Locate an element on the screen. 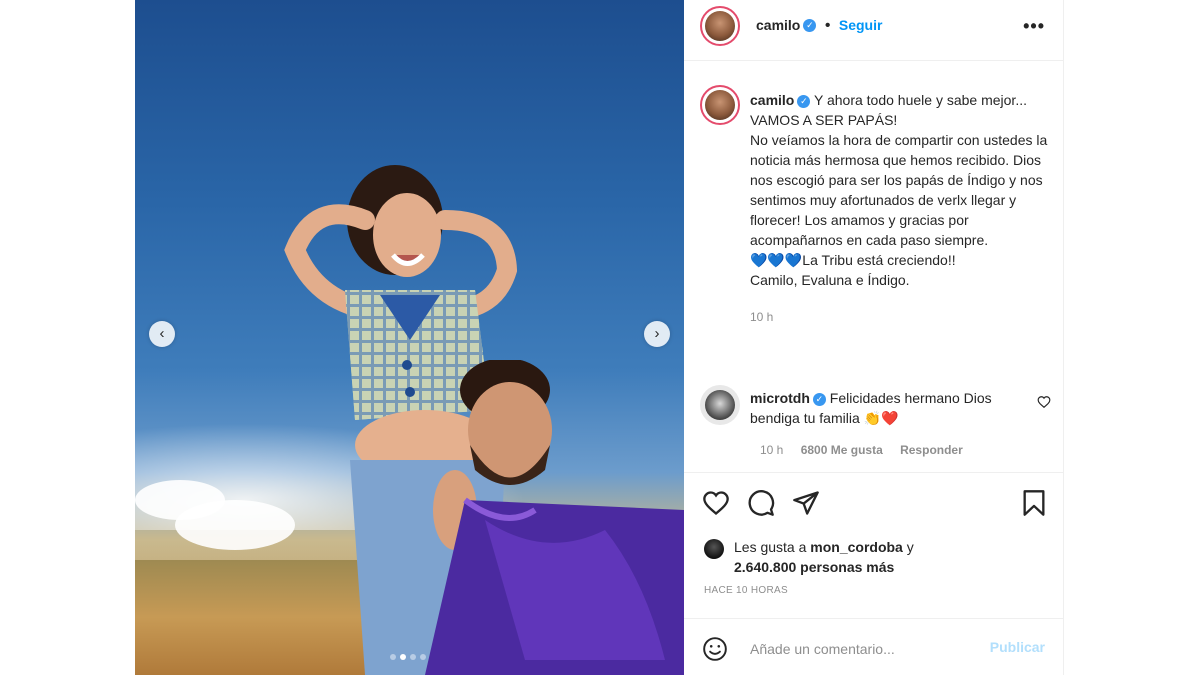 Image resolution: width=1200 pixels, height=676 pixels. comment-meta: 10 h 6800 Me gusta Responder is located at coordinates (868, 450).